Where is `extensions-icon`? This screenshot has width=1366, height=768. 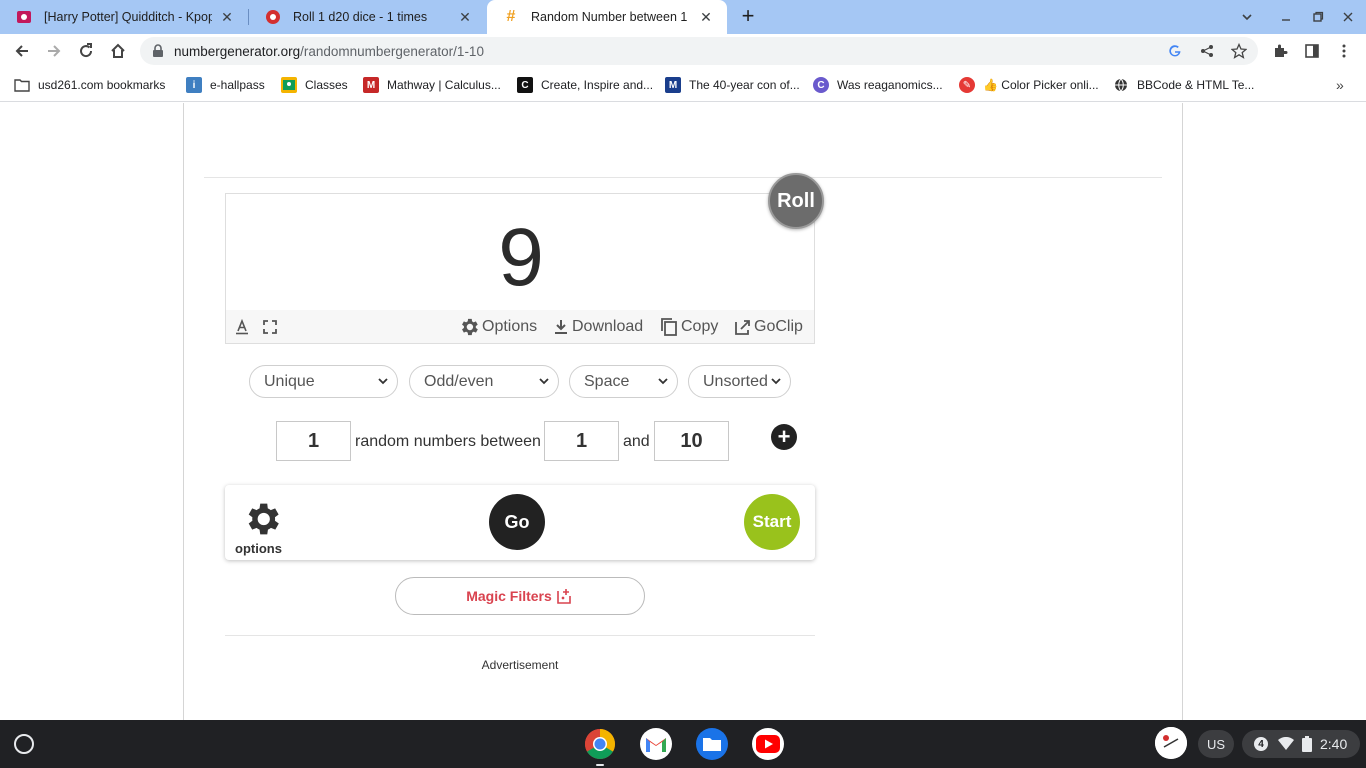
extensions-icon is located at coordinates (1280, 51).